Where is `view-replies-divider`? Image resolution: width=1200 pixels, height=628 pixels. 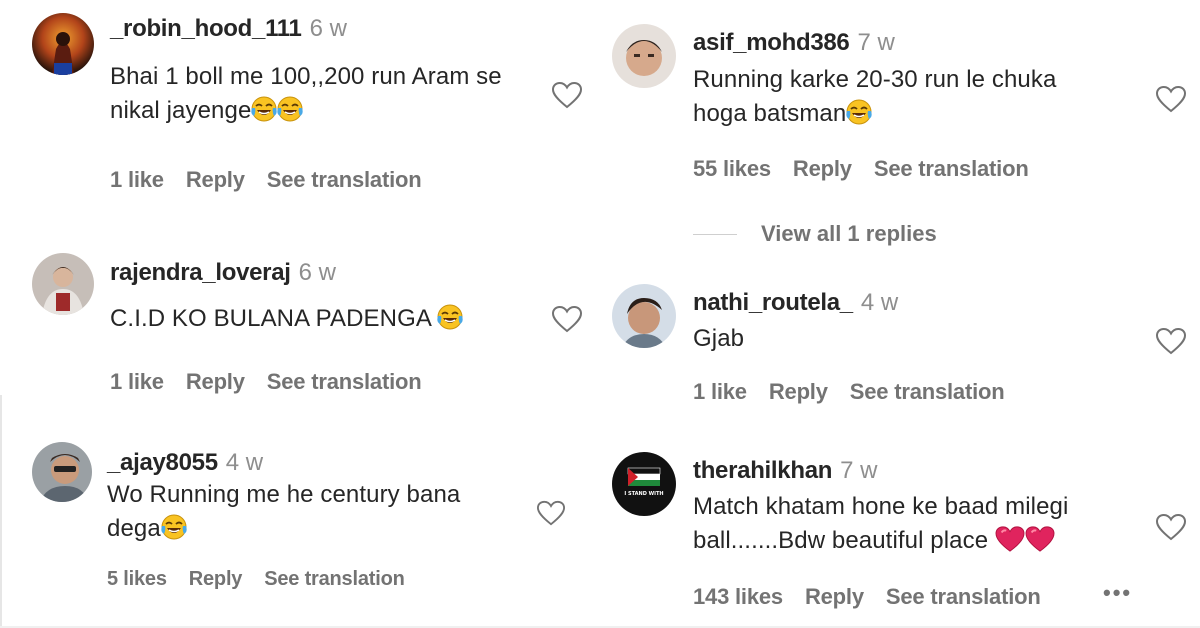 view-replies-divider is located at coordinates (715, 234).